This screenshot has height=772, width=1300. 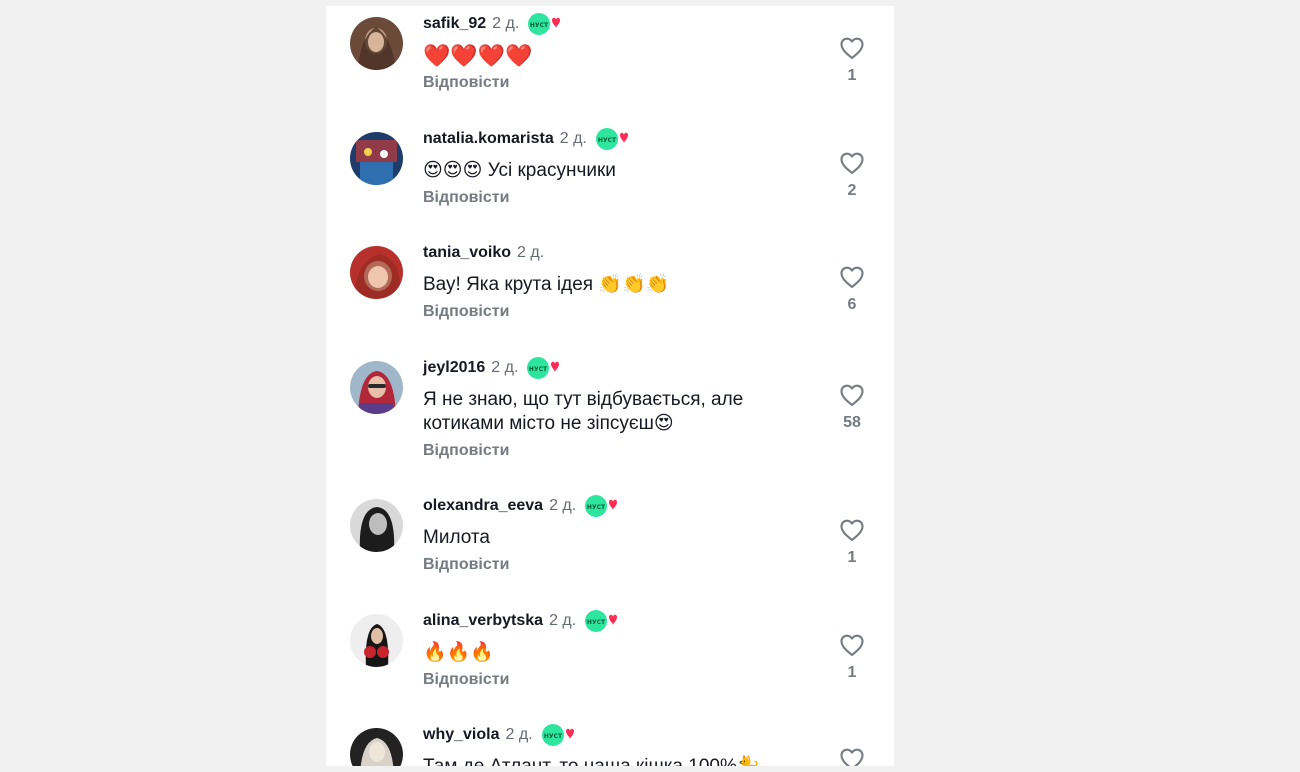 What do you see at coordinates (623, 760) in the screenshot?
I see `comment-text: Там де Атлант, то наша кішка 100%🐈` at bounding box center [623, 760].